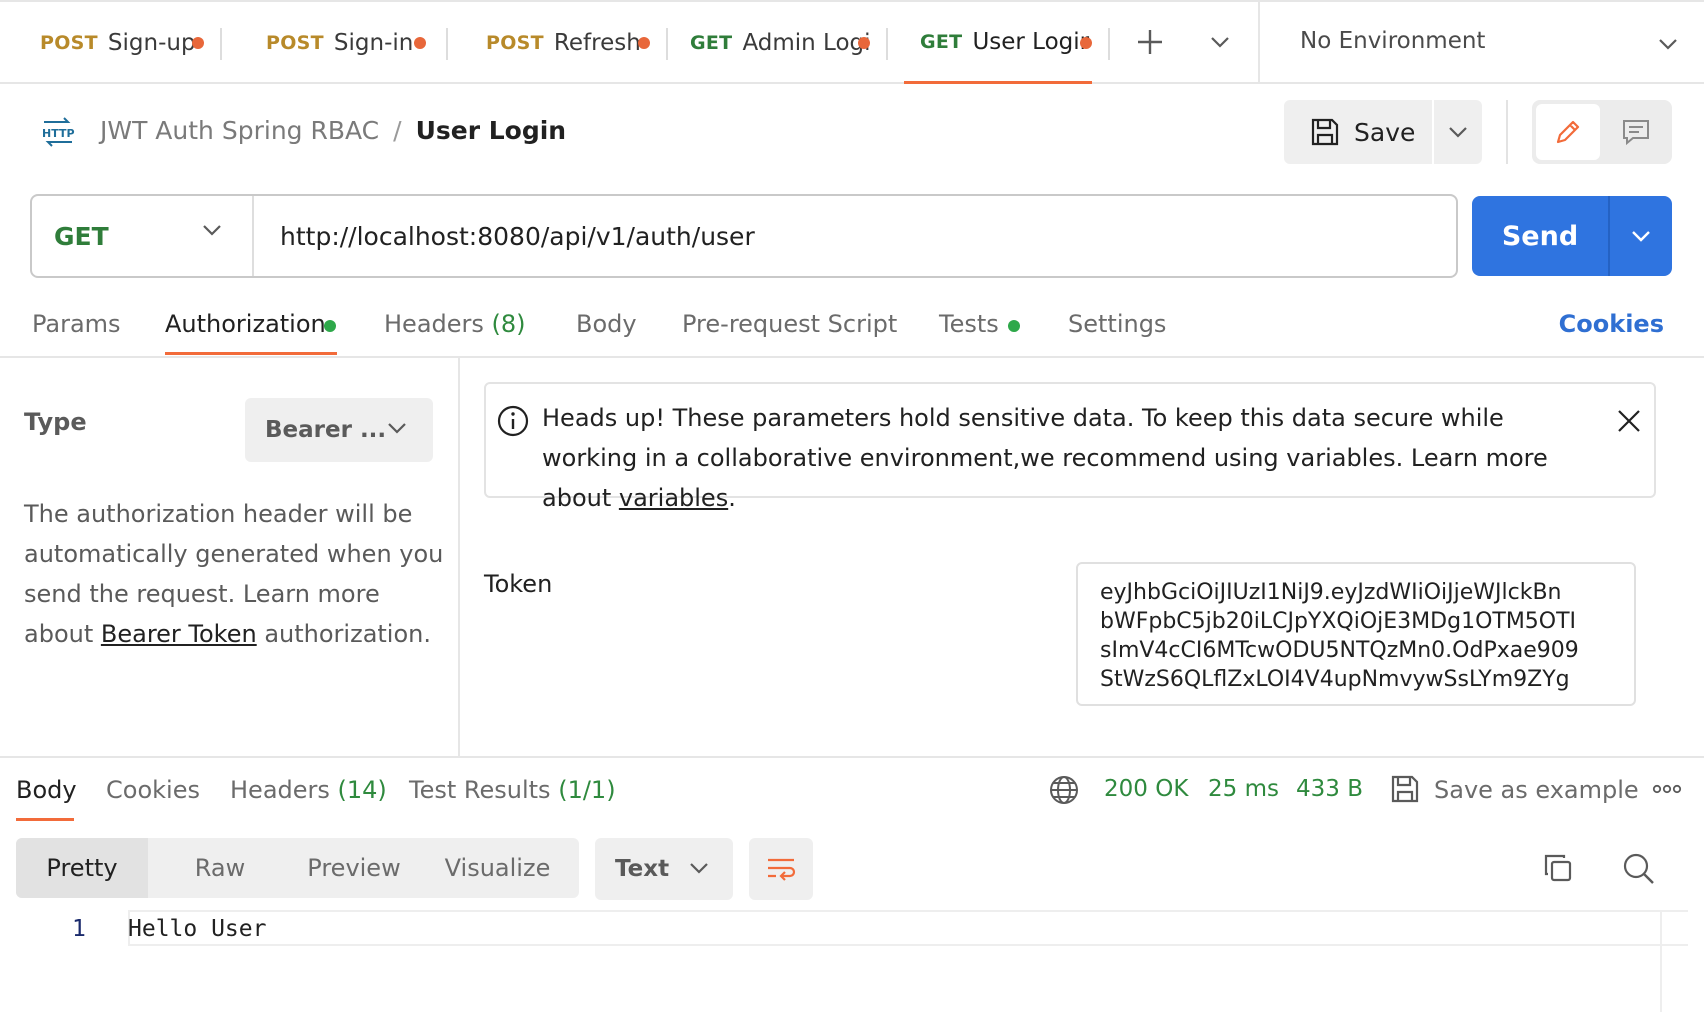 The height and width of the screenshot is (1012, 1704). I want to click on view-mode-toggle, so click(1602, 132).